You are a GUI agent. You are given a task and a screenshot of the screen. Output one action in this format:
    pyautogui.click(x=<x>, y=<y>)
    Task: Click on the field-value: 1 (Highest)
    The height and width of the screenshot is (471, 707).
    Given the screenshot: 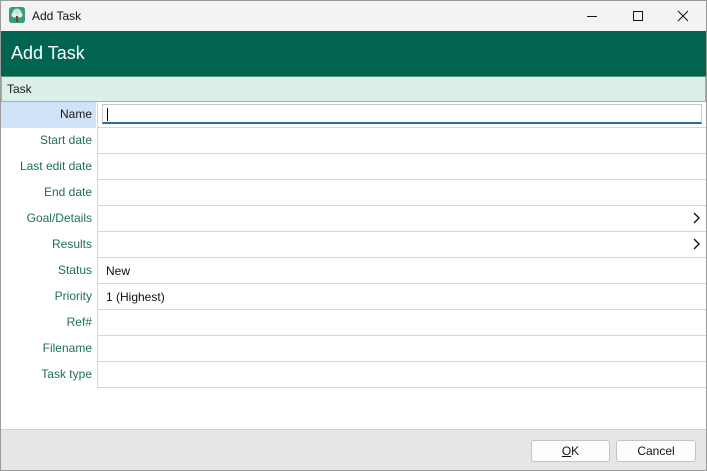 What is the action you would take?
    pyautogui.click(x=135, y=297)
    